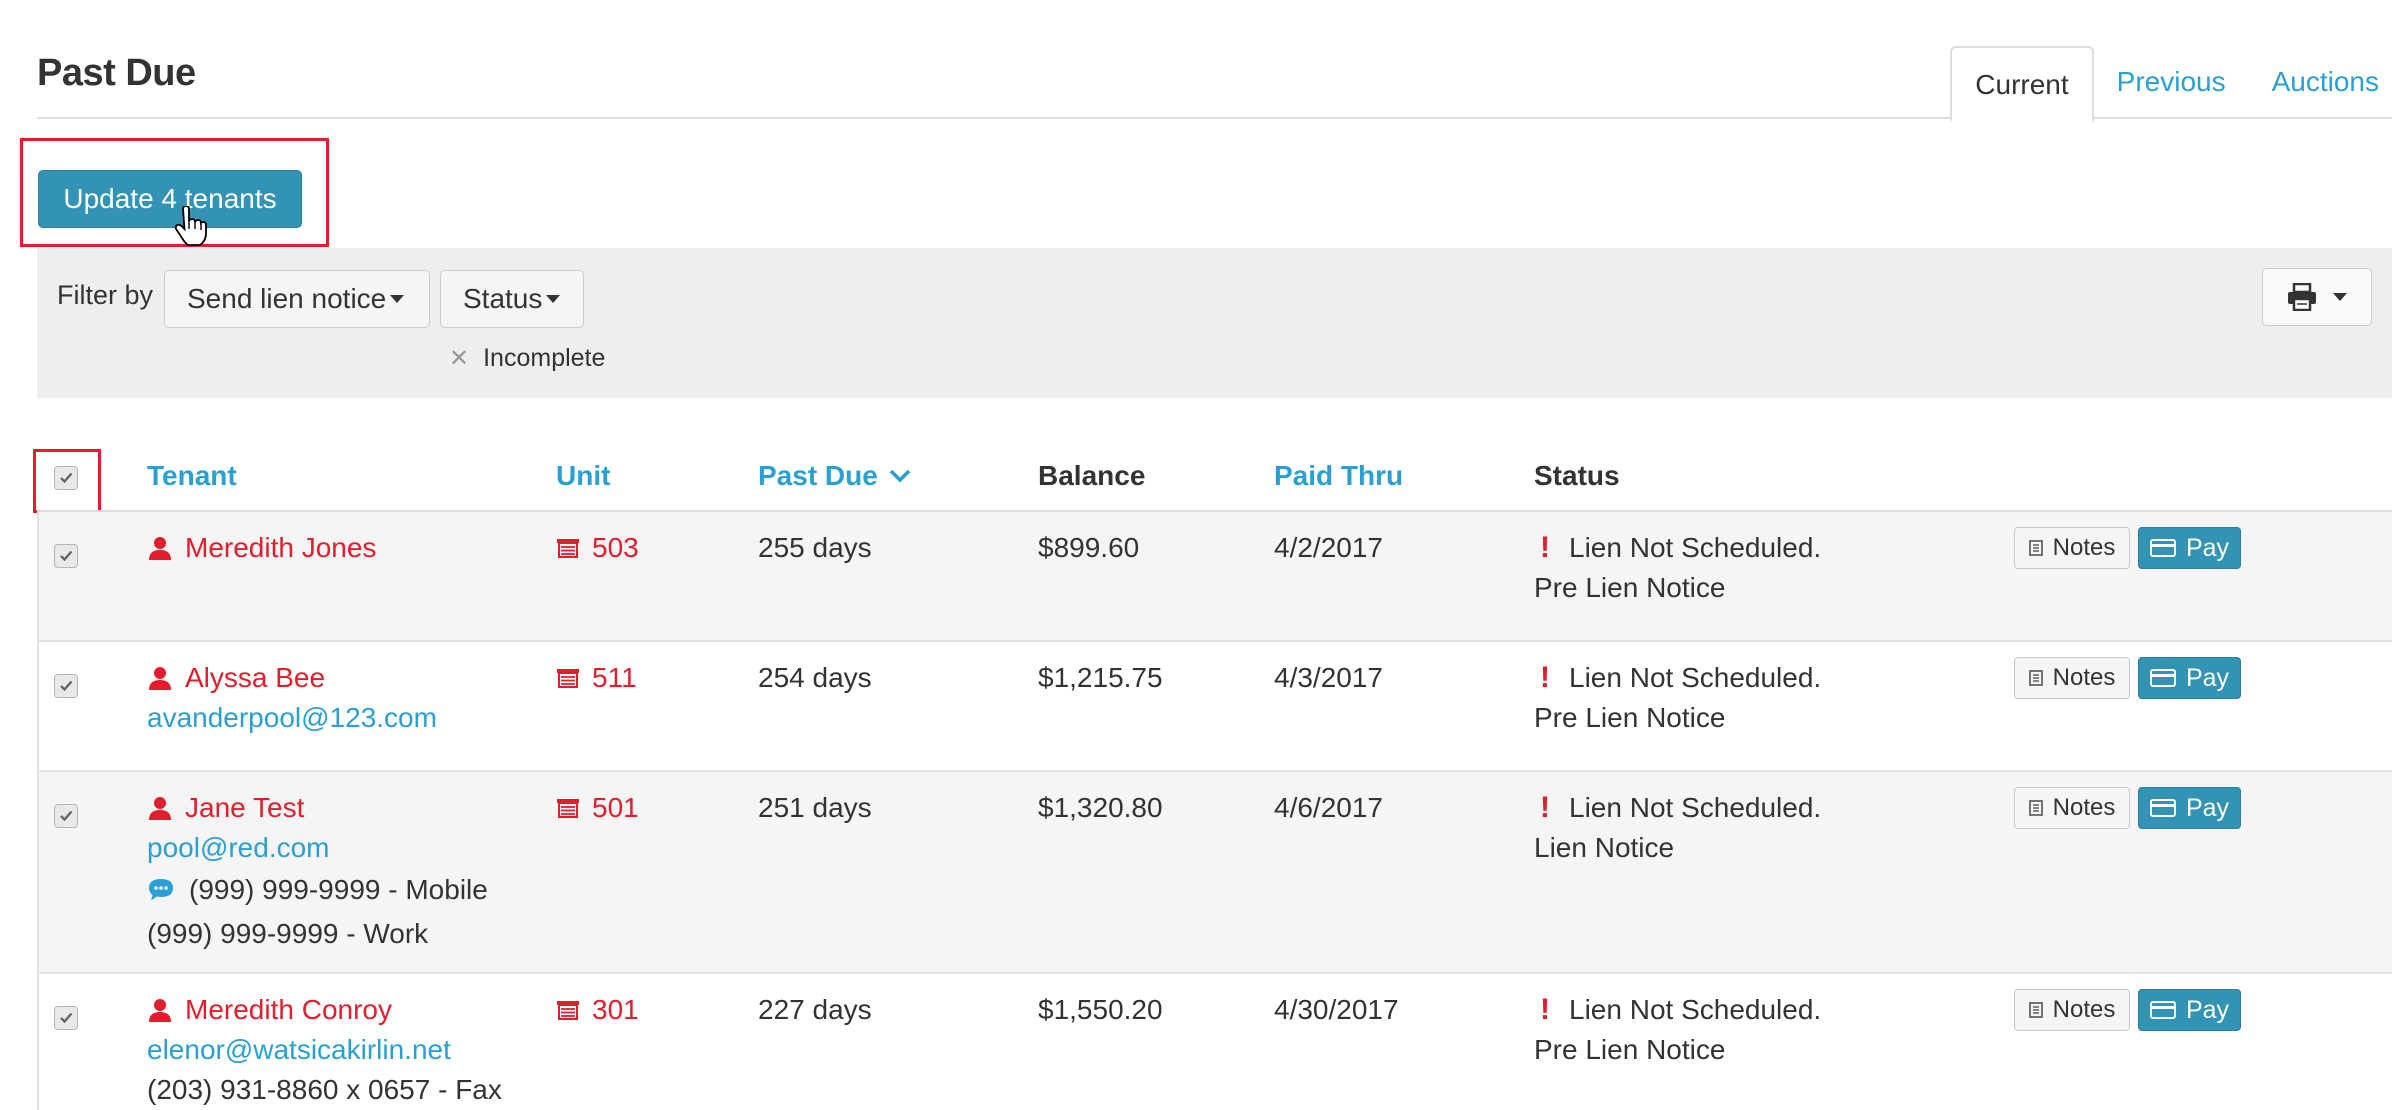 The image size is (2402, 1110). I want to click on tab-previous: Previous, so click(2171, 82).